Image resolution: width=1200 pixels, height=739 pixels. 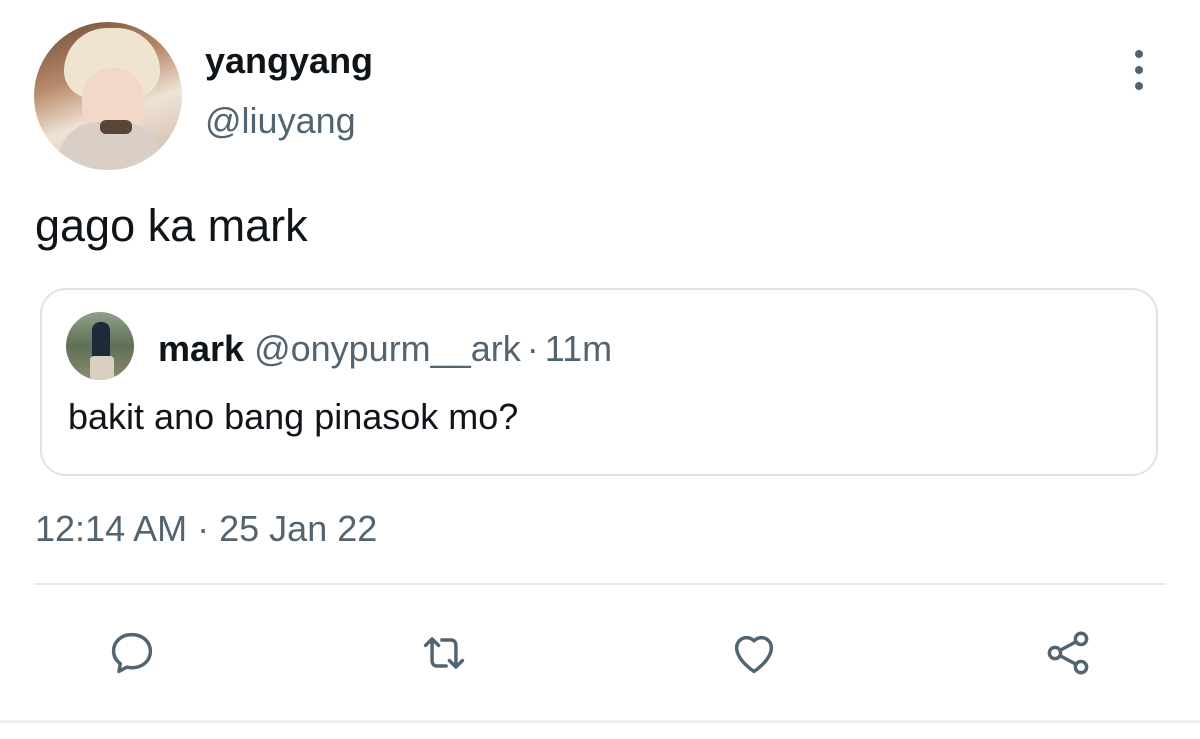 What do you see at coordinates (293, 416) in the screenshot?
I see `quoted-tweet-text: bakit ano bang pinasok mo?` at bounding box center [293, 416].